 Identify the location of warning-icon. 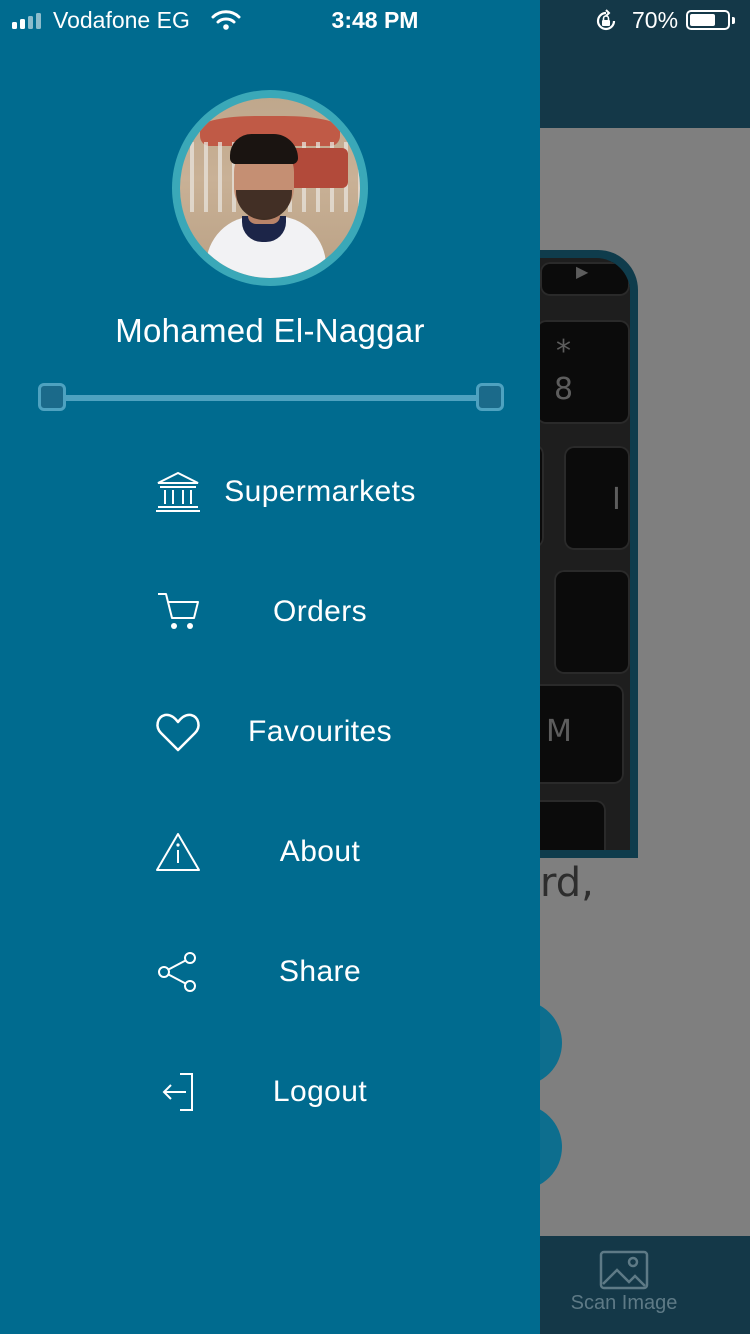
(178, 852).